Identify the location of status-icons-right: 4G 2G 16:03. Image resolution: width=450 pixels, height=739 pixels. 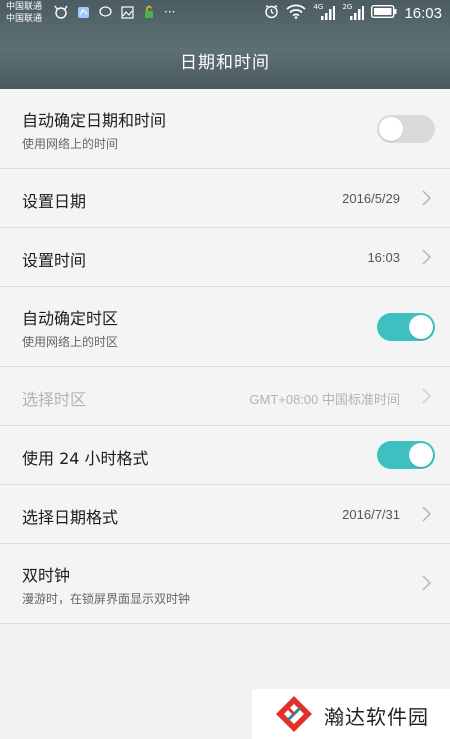
(353, 12).